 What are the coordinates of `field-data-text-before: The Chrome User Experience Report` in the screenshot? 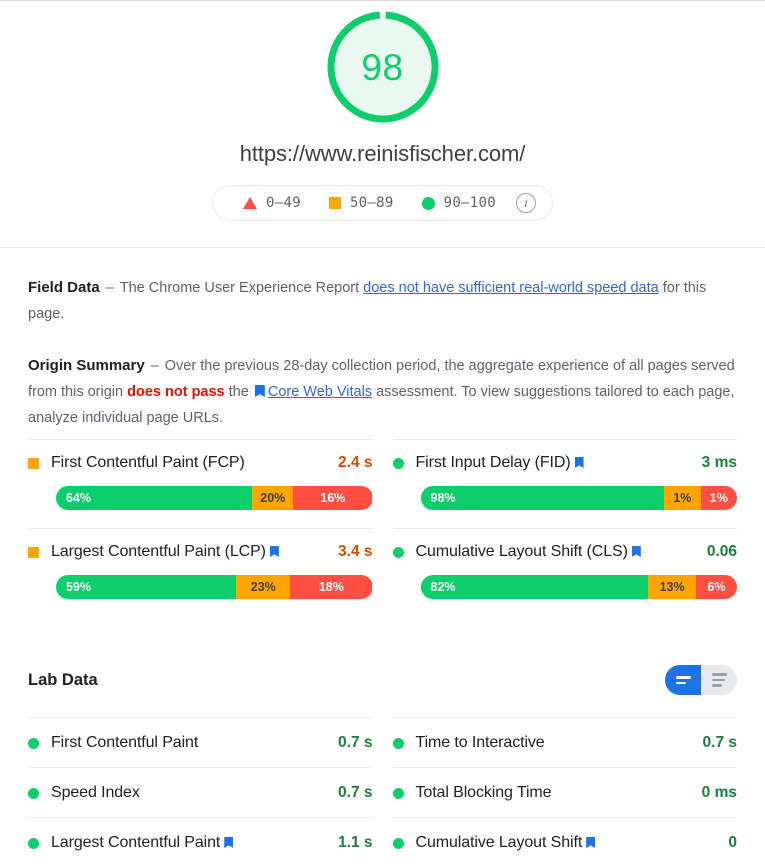 It's located at (241, 288).